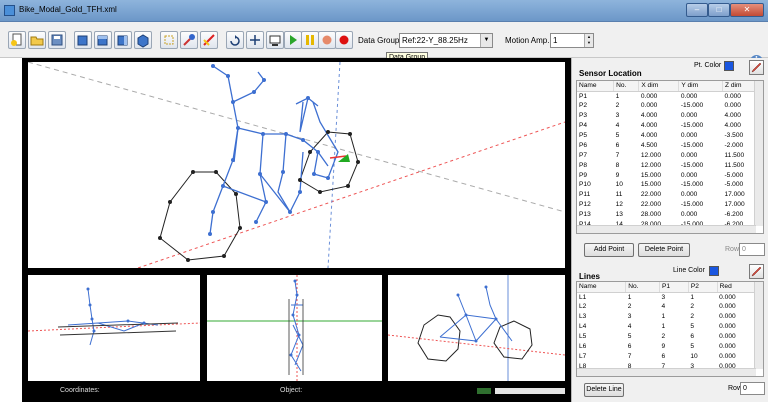 The width and height of the screenshot is (768, 402). Describe the element at coordinates (670, 356) in the screenshot. I see `table-row: L7 7 6 10 0.000` at that location.